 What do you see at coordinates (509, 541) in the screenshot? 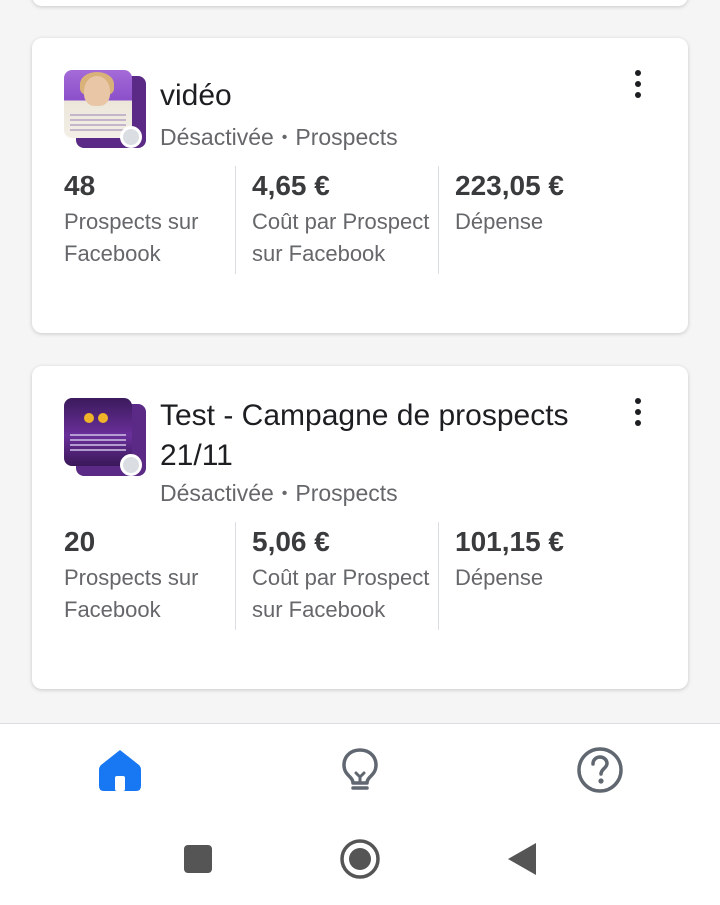
I see `metric-value: 101,15 €` at bounding box center [509, 541].